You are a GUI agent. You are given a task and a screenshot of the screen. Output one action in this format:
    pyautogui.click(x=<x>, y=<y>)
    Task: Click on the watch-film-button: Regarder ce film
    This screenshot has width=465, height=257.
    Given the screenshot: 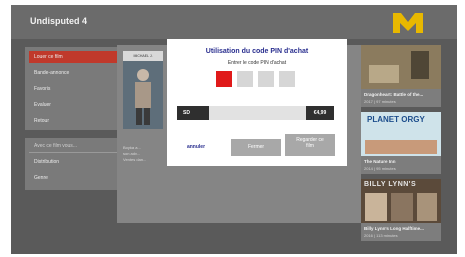 What is the action you would take?
    pyautogui.click(x=310, y=145)
    